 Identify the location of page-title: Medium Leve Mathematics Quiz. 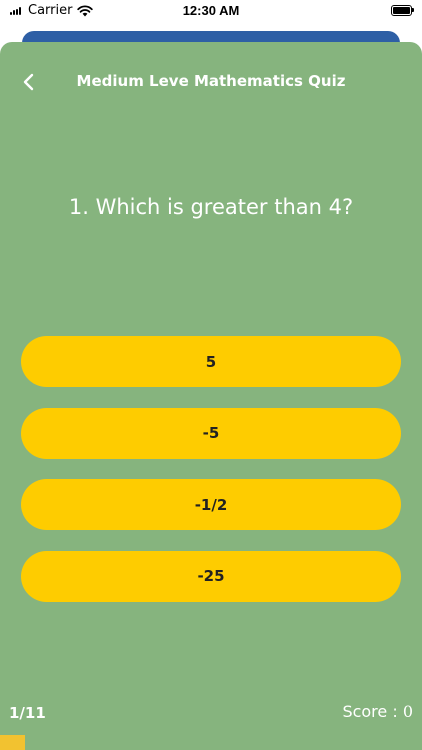
(211, 81).